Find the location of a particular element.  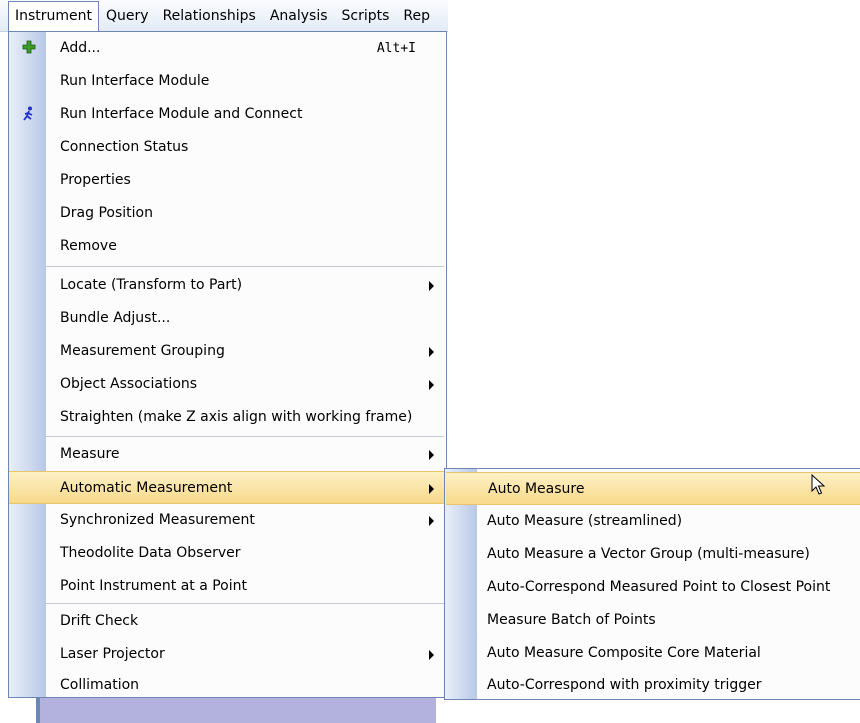

menu-item-label: Auto Measure Composite Core Material is located at coordinates (624, 653).